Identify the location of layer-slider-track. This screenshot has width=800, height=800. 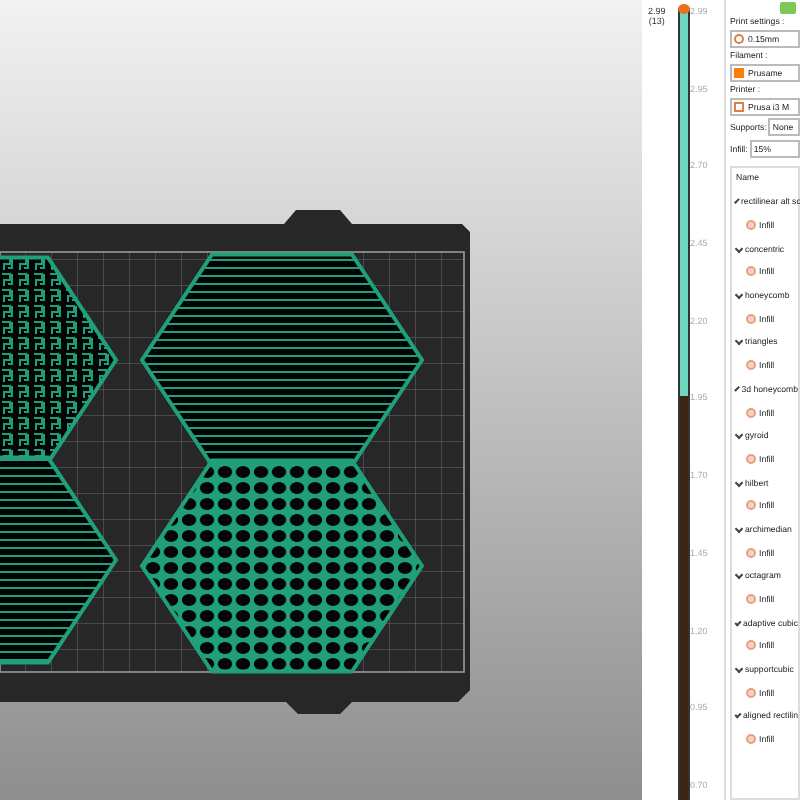
(684, 404).